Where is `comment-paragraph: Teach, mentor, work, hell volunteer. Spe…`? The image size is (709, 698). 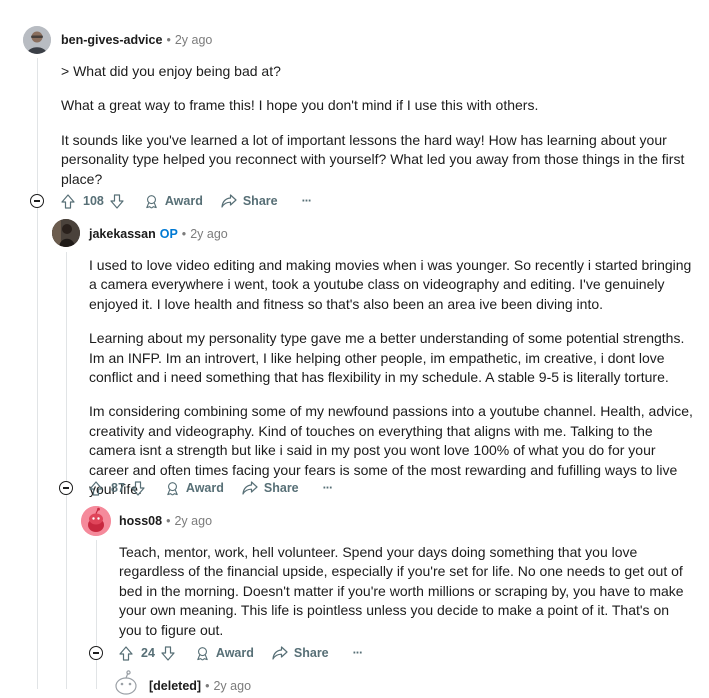 comment-paragraph: Teach, mentor, work, hell volunteer. Spe… is located at coordinates (401, 591).